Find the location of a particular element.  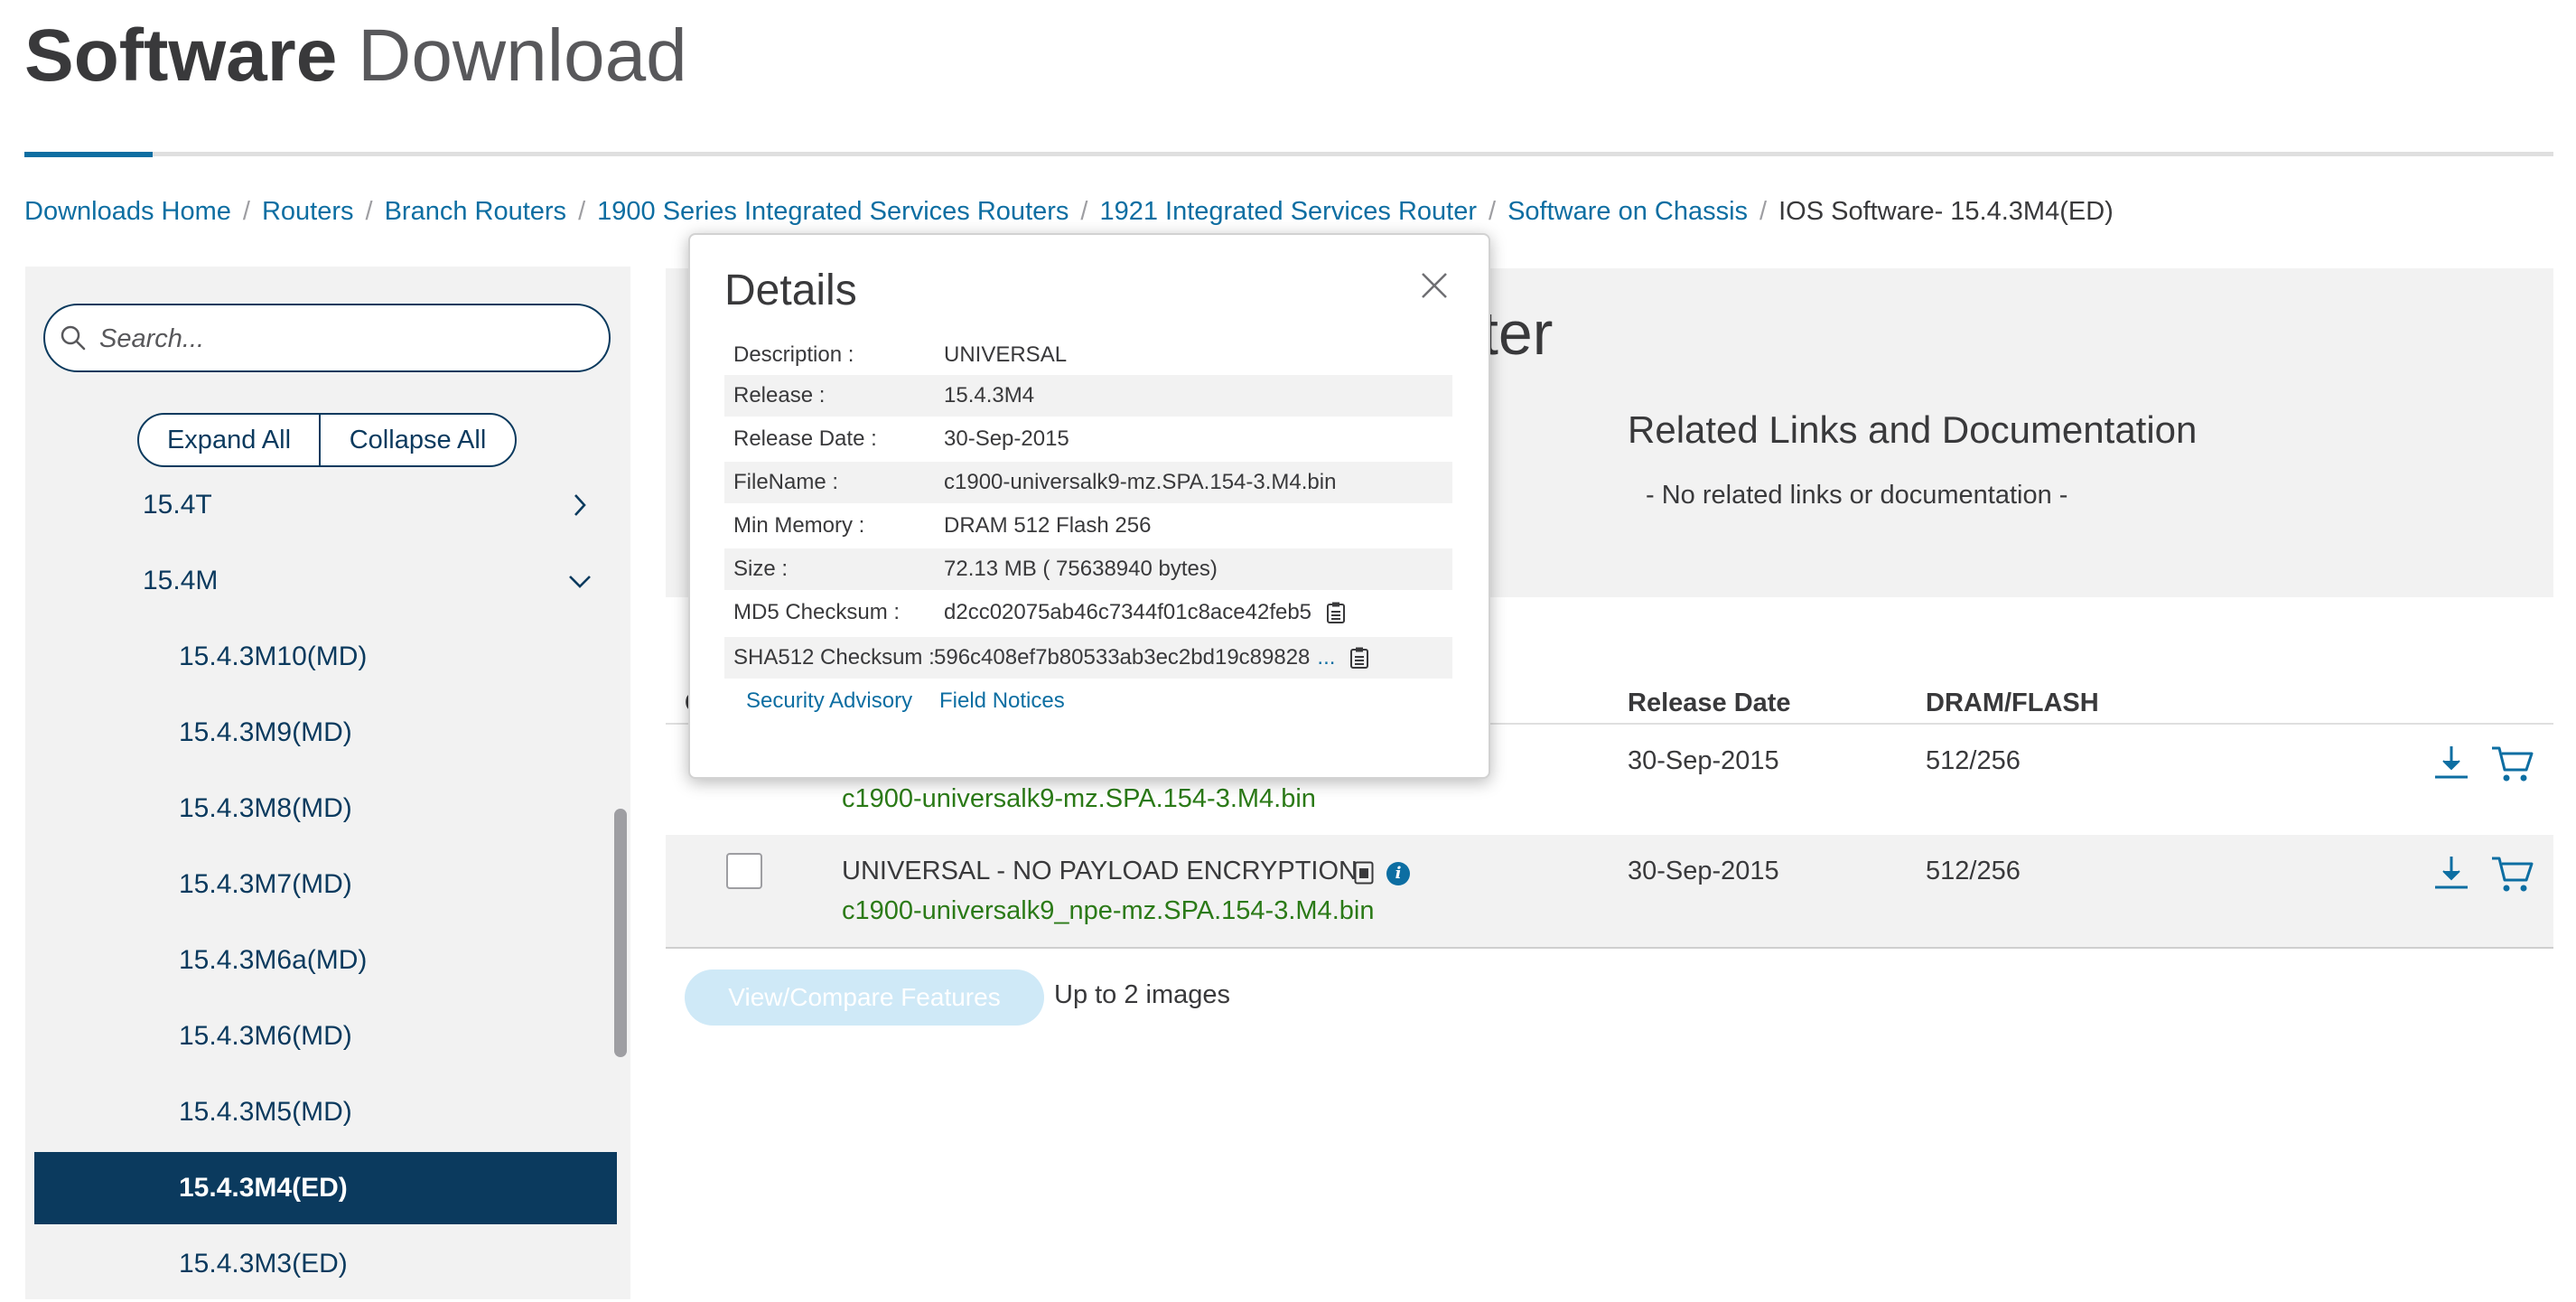

column-header-dram-flash: DRAM/FLASH is located at coordinates (2012, 703).